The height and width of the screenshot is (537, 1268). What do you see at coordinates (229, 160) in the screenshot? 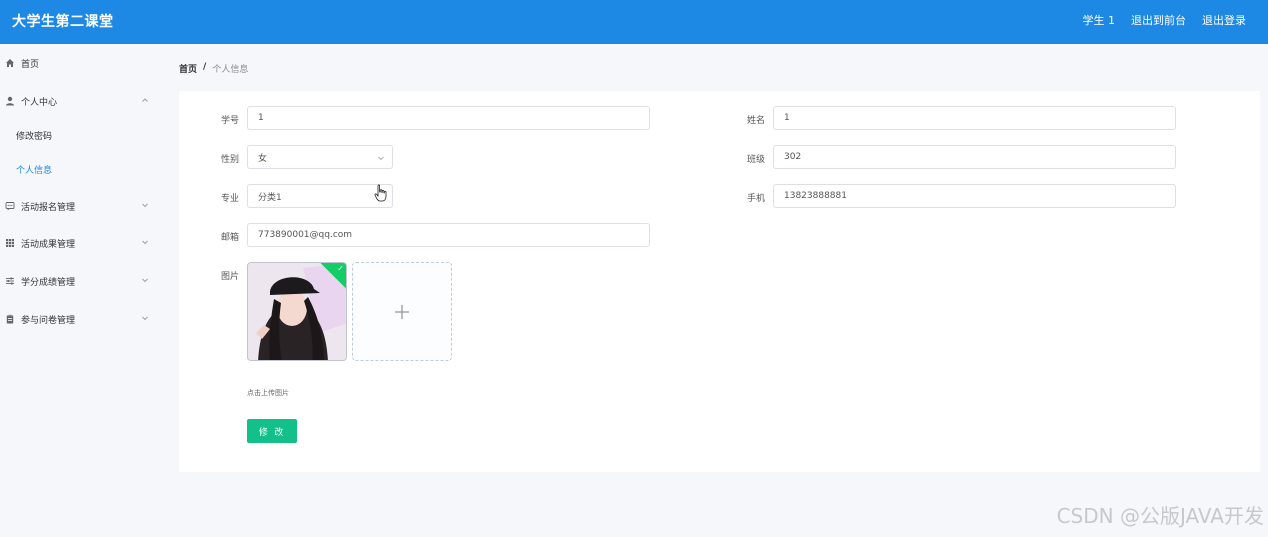
I see `gender-label: 性别` at bounding box center [229, 160].